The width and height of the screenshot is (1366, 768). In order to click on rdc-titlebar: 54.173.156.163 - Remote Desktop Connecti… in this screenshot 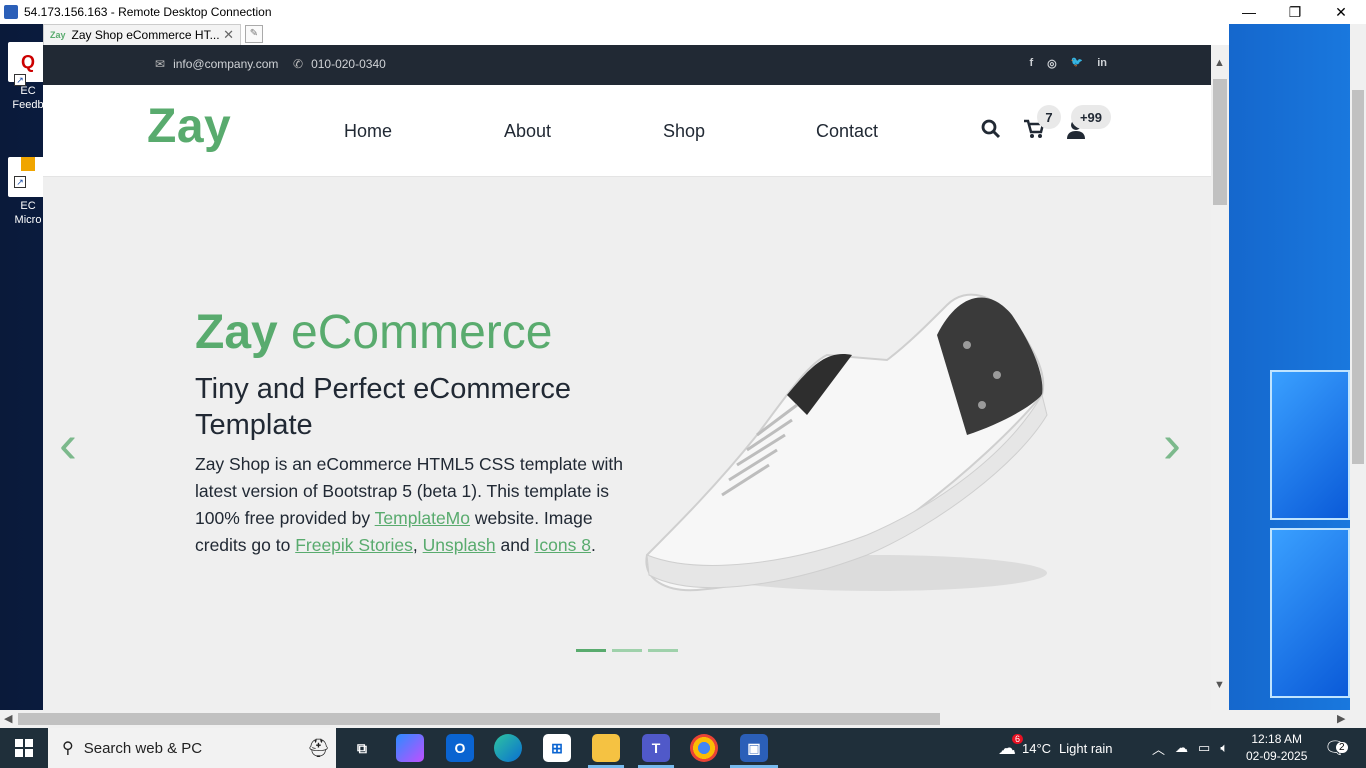, I will do `click(683, 12)`.